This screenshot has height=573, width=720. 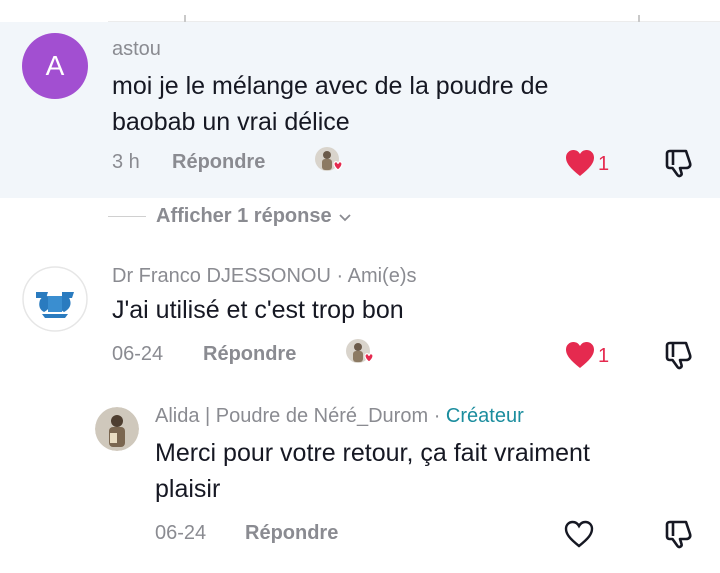 What do you see at coordinates (258, 310) in the screenshot?
I see `comment-text: J'ai utilisé et c'est trop bon` at bounding box center [258, 310].